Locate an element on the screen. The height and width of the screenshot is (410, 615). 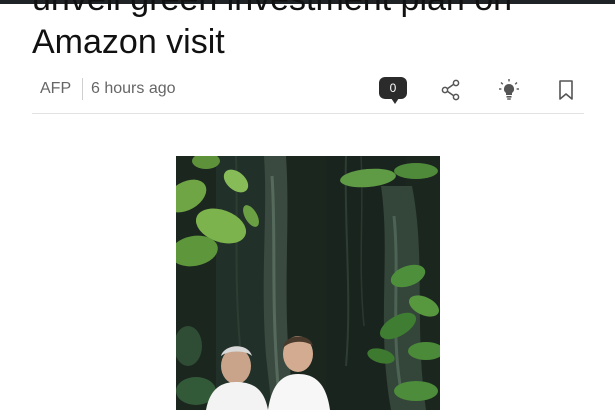
bookmark-icon is located at coordinates (566, 90).